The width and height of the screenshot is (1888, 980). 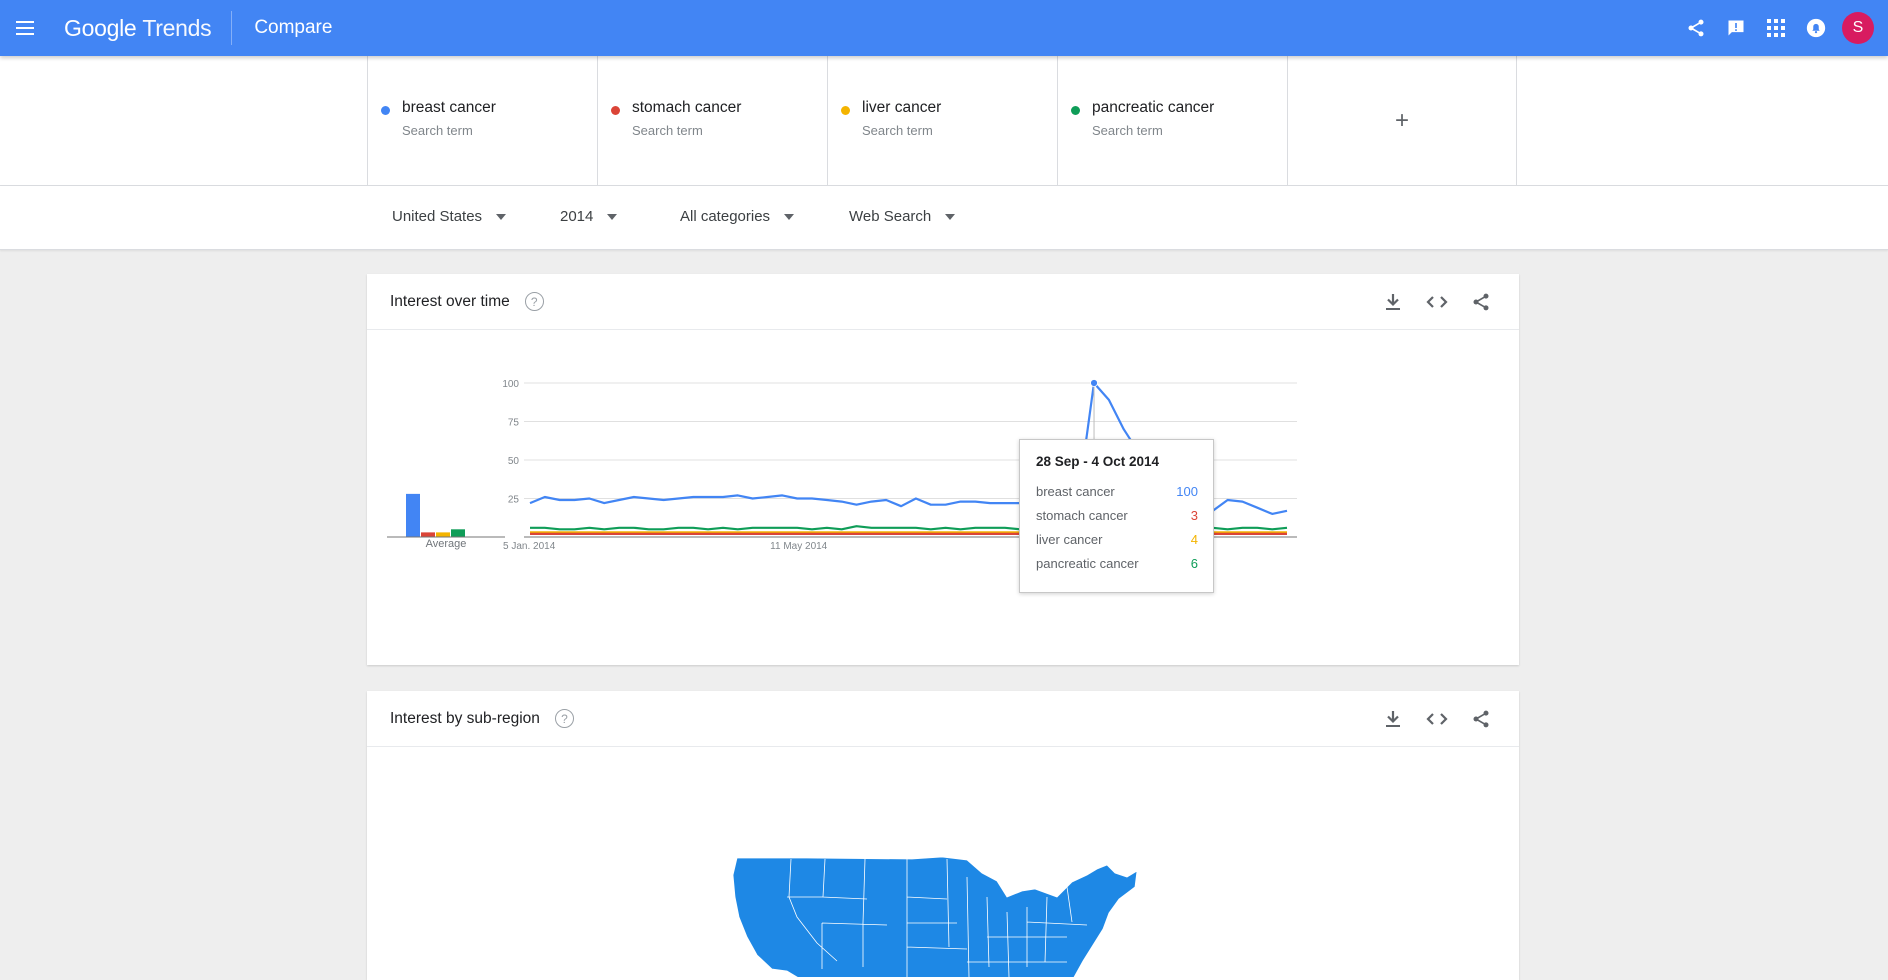 What do you see at coordinates (1816, 28) in the screenshot?
I see `notifications-icon` at bounding box center [1816, 28].